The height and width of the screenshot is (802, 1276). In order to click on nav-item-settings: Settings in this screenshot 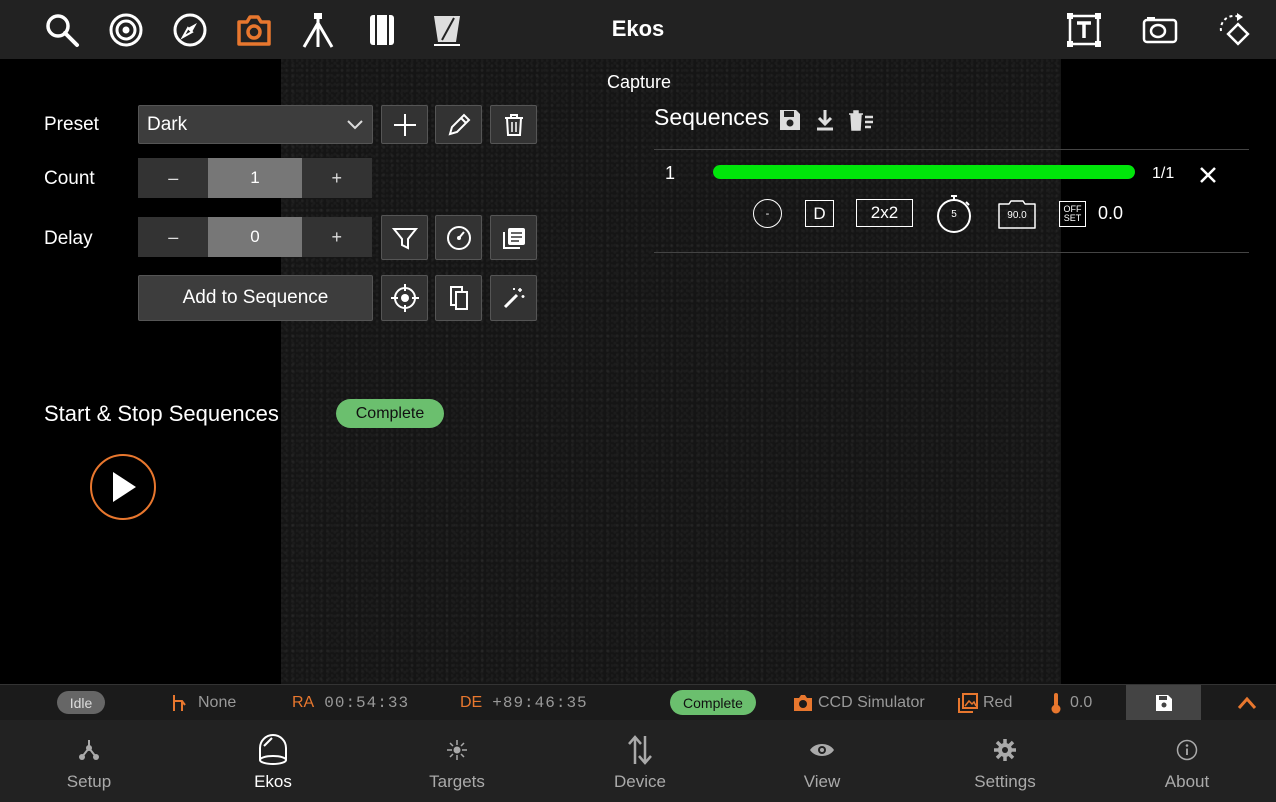, I will do `click(1005, 761)`.